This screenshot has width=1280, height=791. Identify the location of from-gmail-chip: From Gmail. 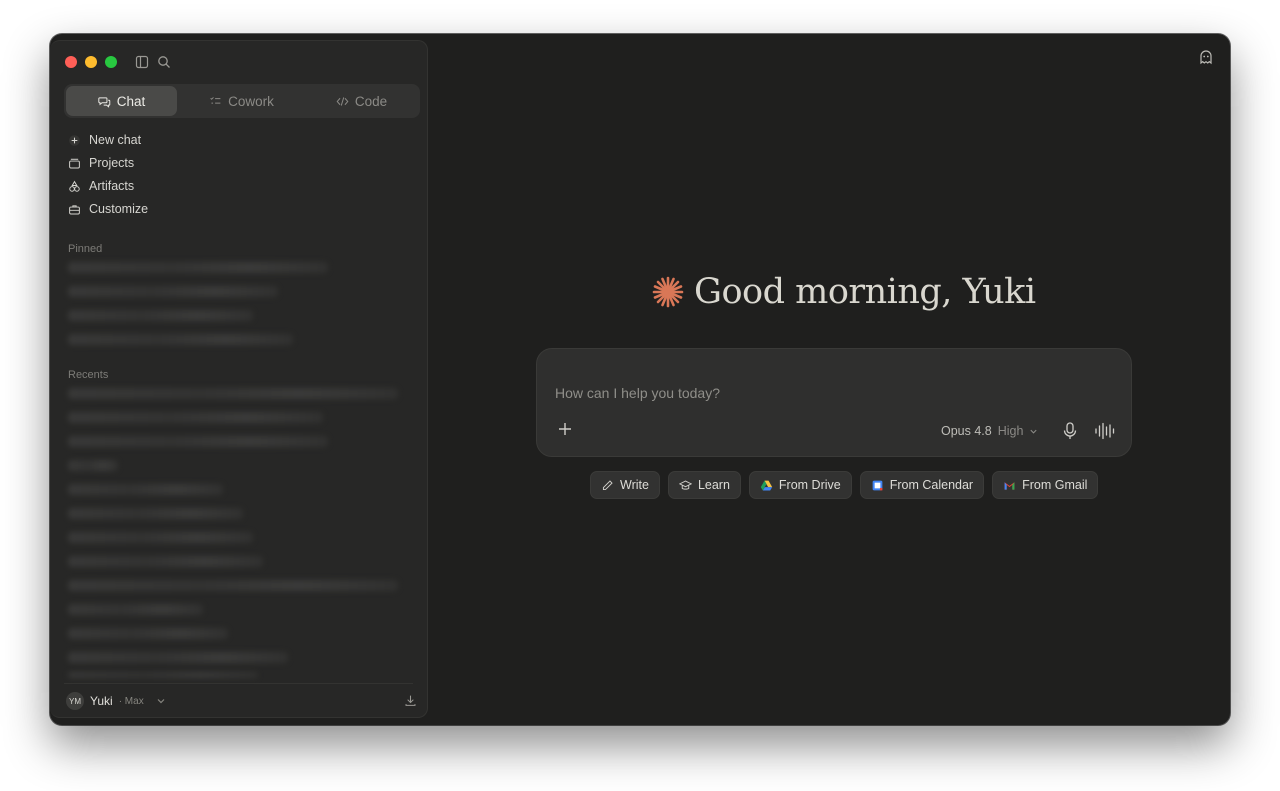
(1045, 485).